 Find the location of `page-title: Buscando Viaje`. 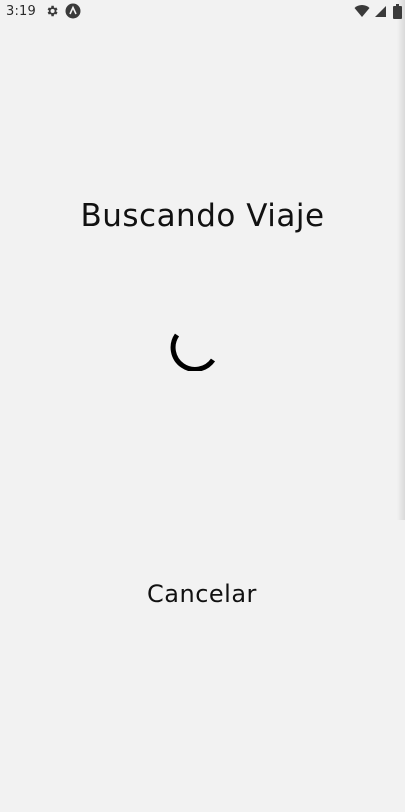

page-title: Buscando Viaje is located at coordinates (202, 216).